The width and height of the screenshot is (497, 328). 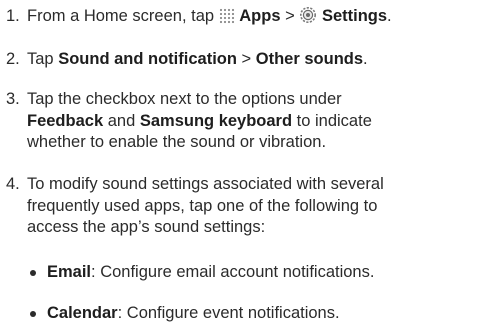 What do you see at coordinates (13, 99) in the screenshot?
I see `step-number: 3.` at bounding box center [13, 99].